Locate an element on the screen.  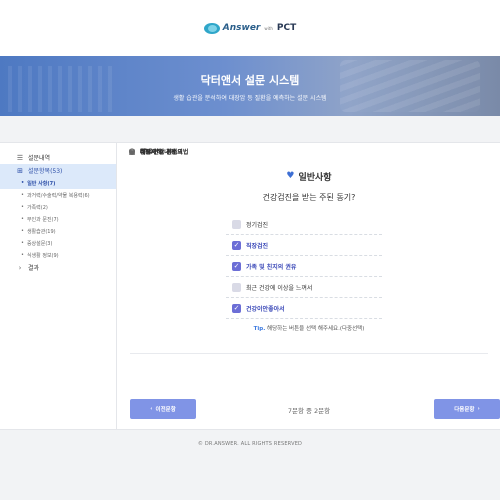
sidebar-subitem-label: 식생활 정보(9) is located at coordinates (42, 255).